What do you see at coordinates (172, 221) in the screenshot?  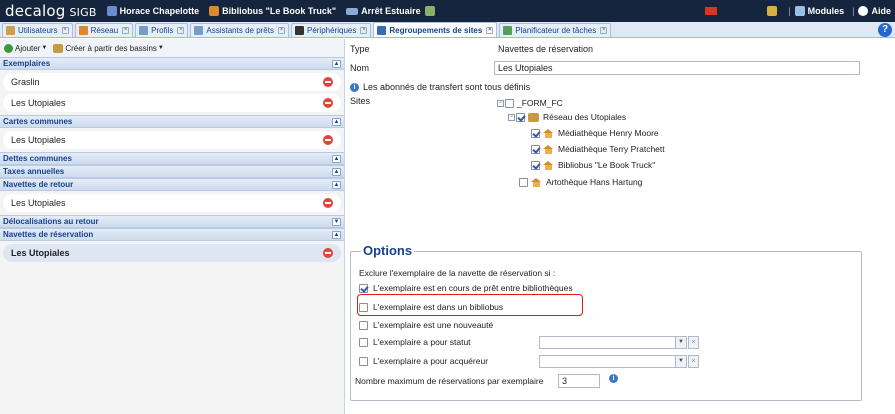 I see `section-delocalisations-au-retour: Délocalisations au retour ▼` at bounding box center [172, 221].